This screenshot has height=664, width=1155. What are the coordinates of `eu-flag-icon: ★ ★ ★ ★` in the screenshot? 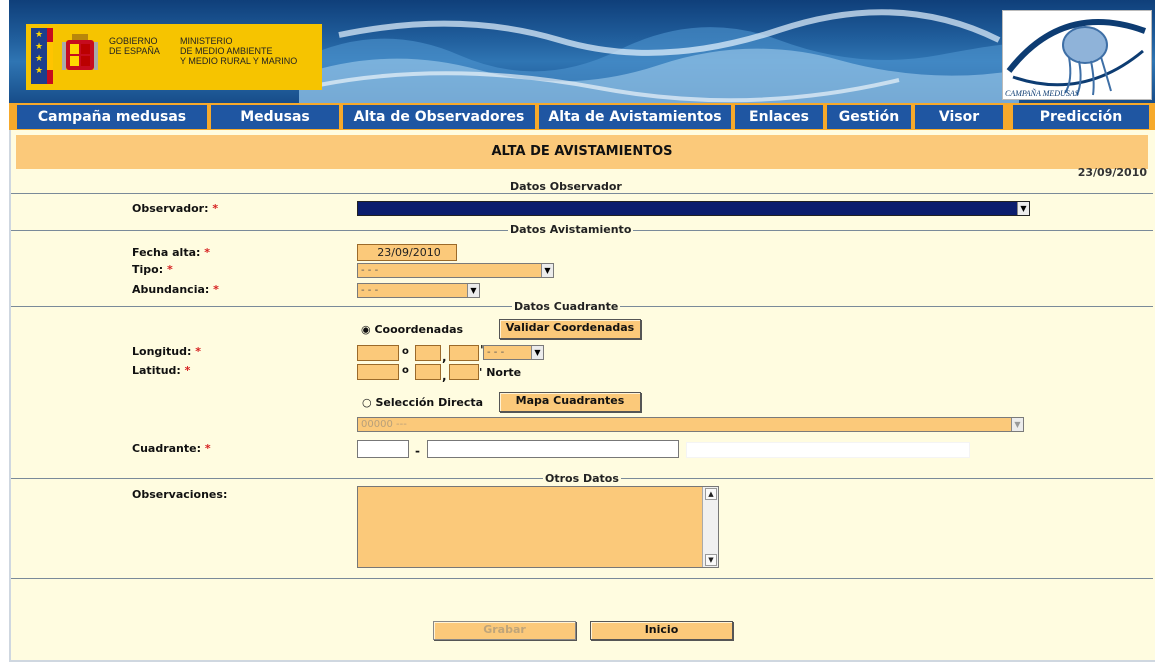 It's located at (39, 56).